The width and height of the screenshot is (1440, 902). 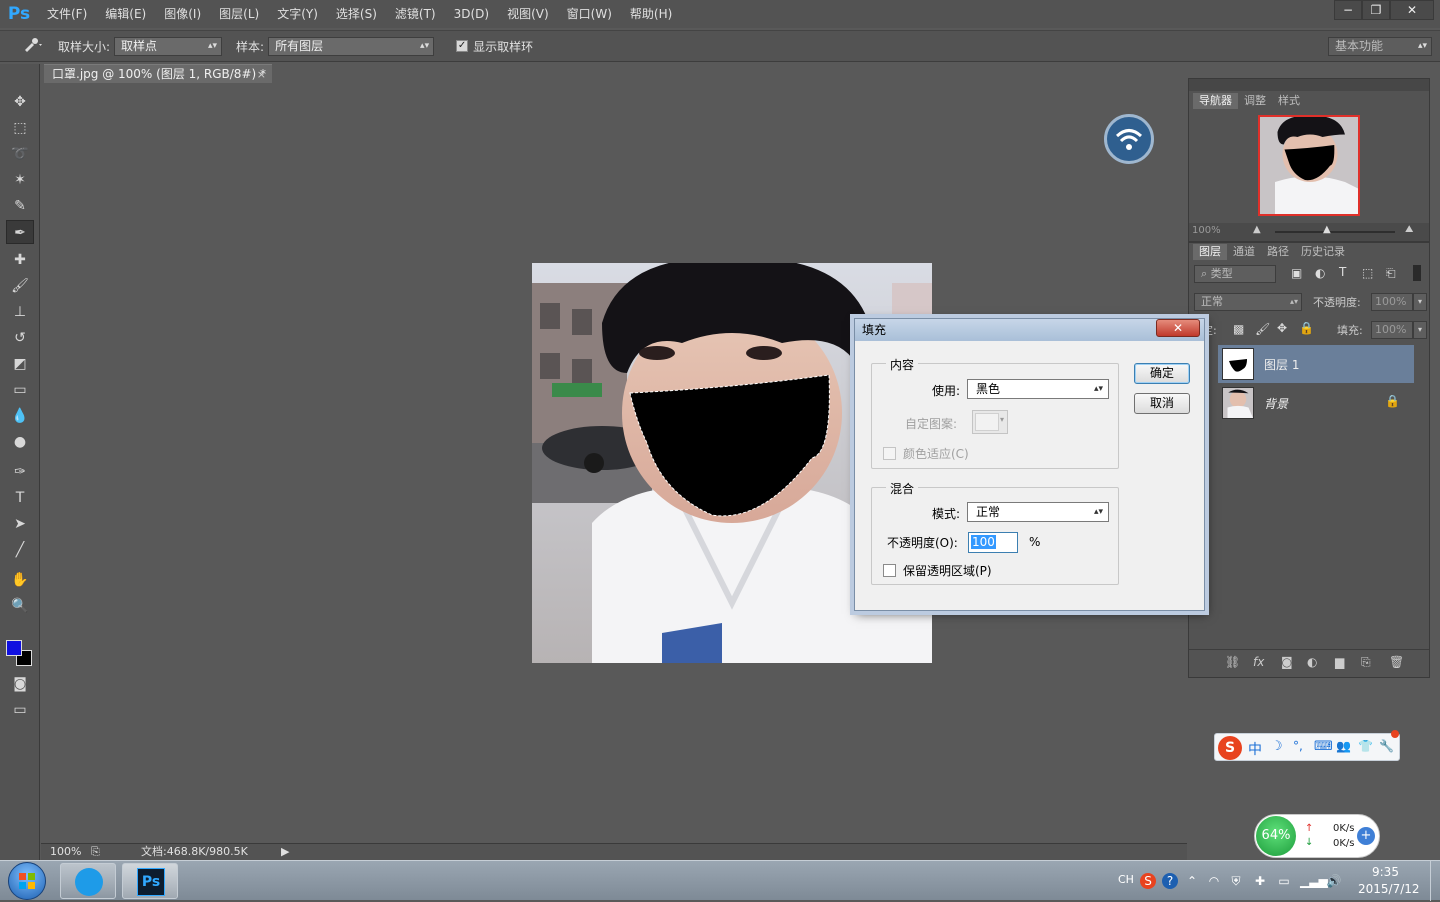 I want to click on show-hidden-icons: ⌃, so click(x=1192, y=881).